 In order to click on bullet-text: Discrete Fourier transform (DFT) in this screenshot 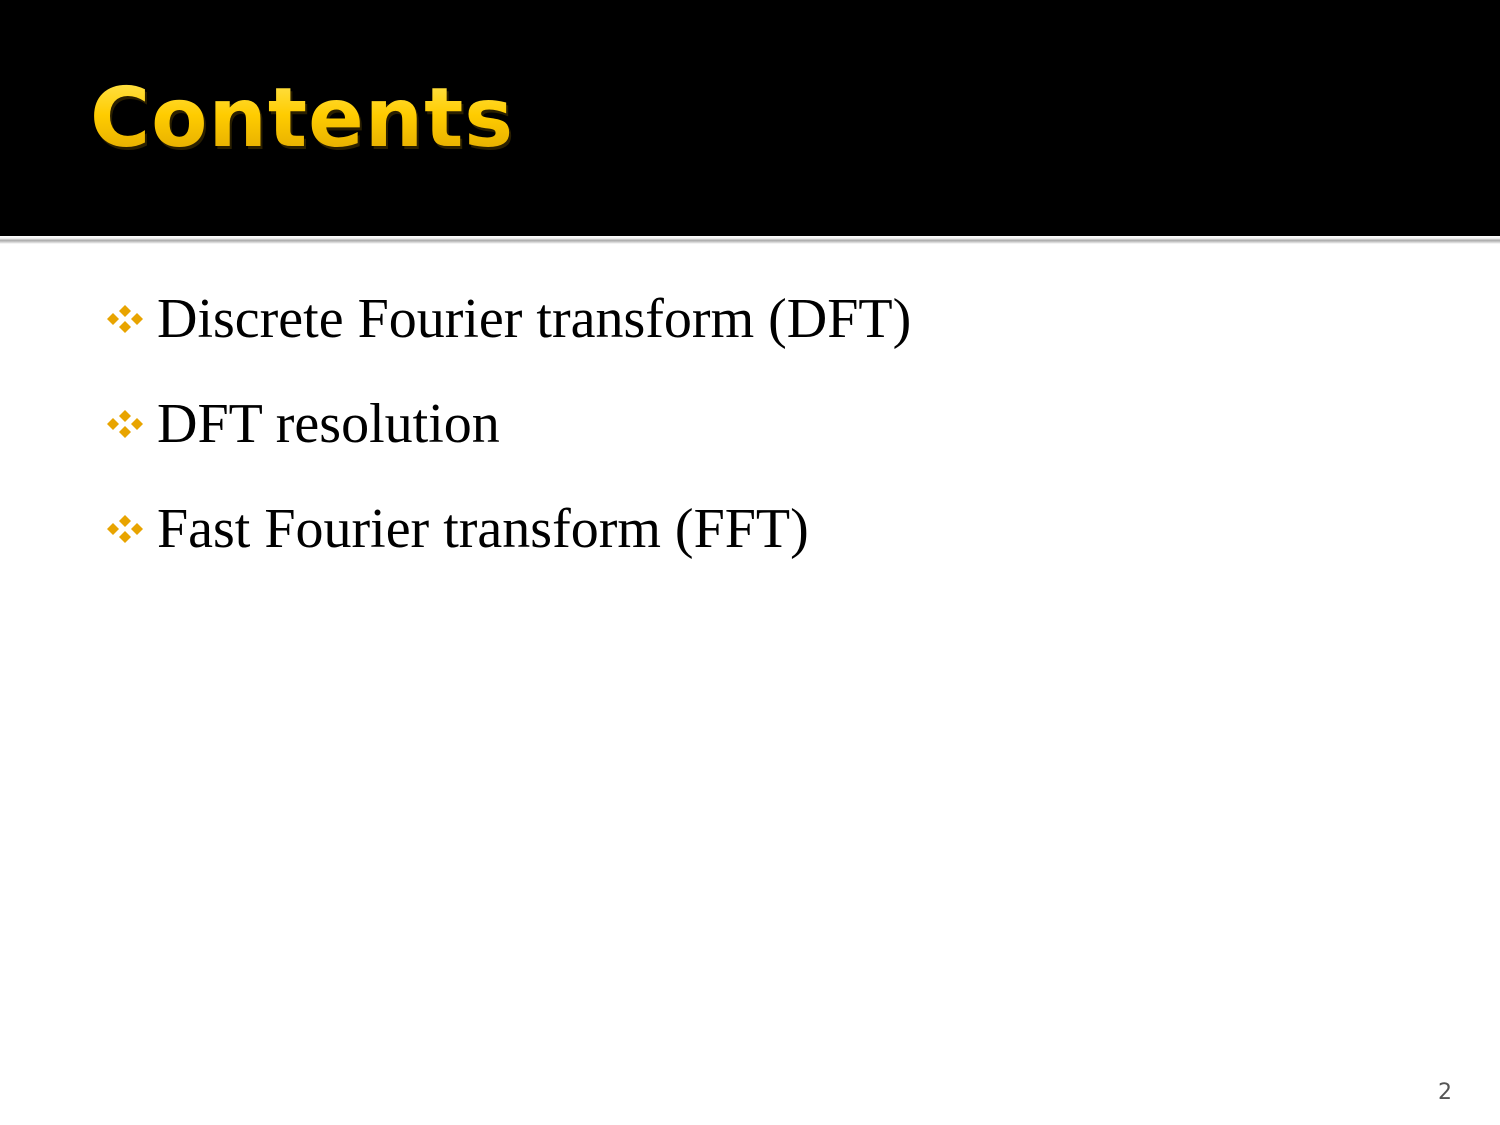, I will do `click(534, 319)`.